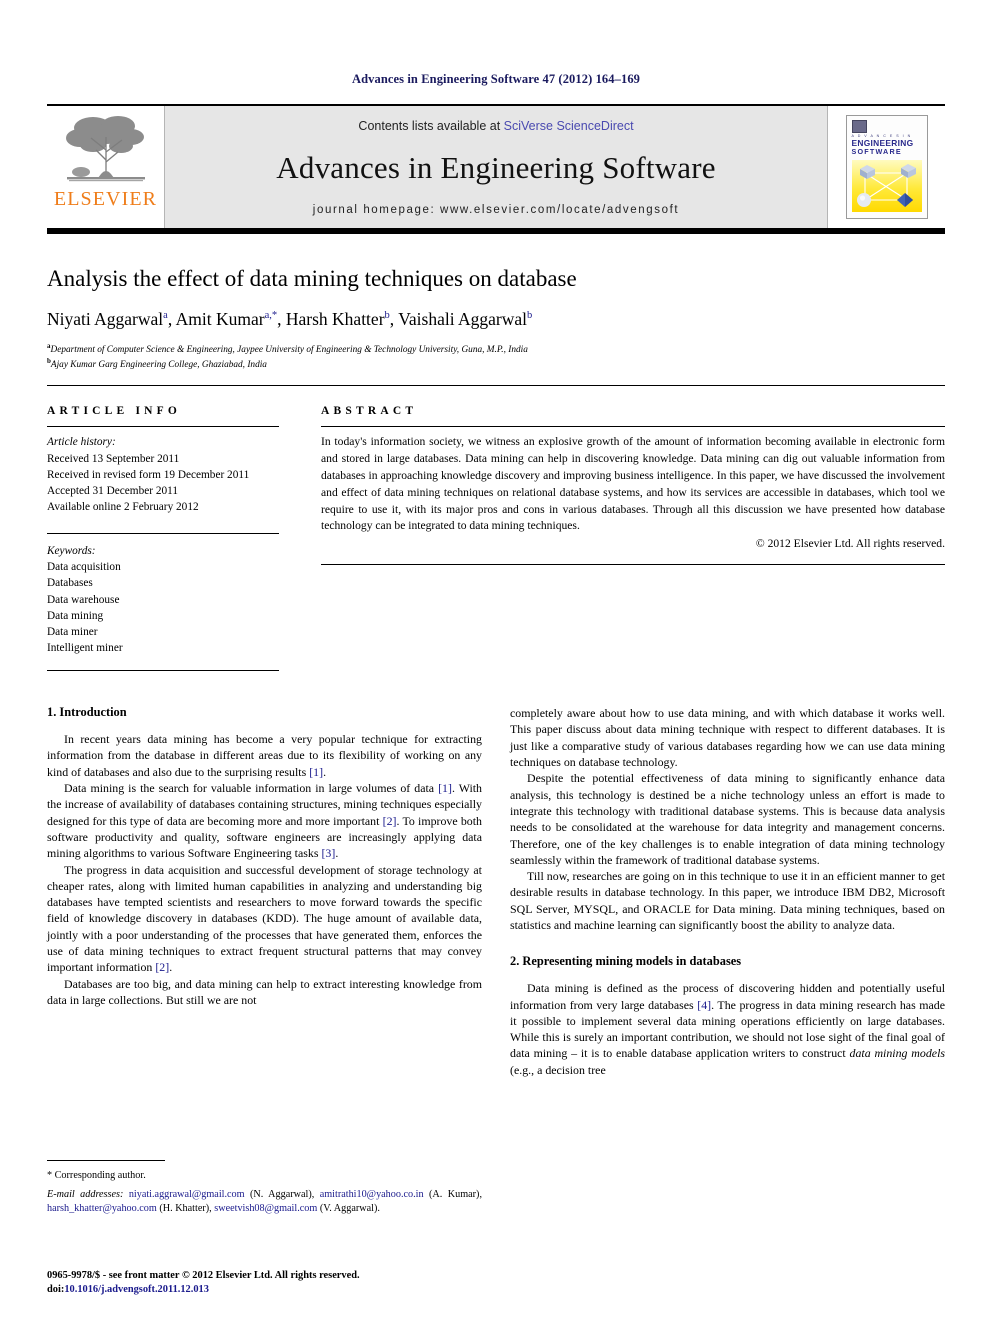 Image resolution: width=992 pixels, height=1323 pixels. Describe the element at coordinates (84, 567) in the screenshot. I see `keyword-item: Data acquisition` at that location.